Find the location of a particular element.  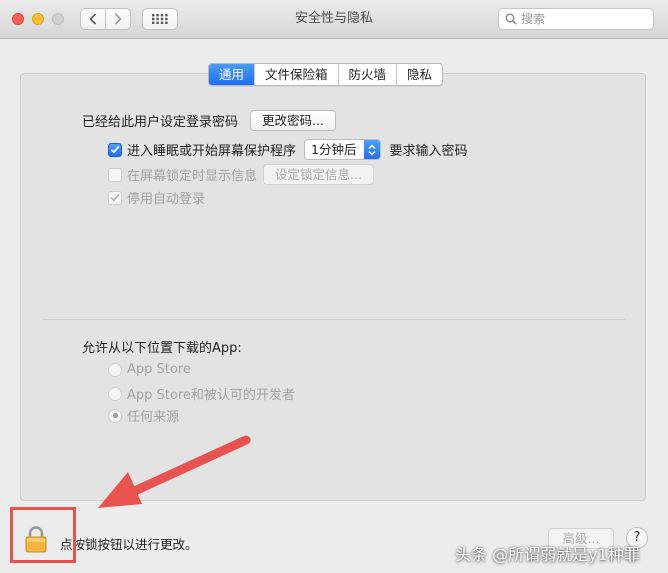

tab-bar: 通用 文件保险箱 防火墙 隐私 is located at coordinates (326, 74).